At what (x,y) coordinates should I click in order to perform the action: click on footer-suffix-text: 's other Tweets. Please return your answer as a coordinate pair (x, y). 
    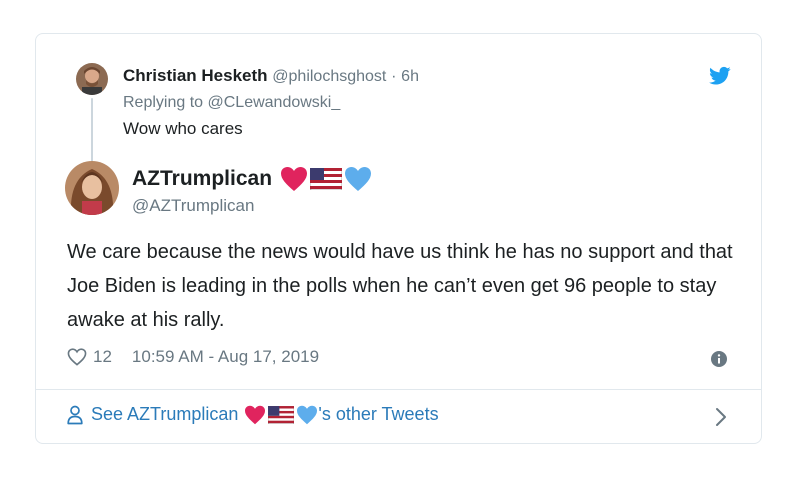
    Looking at the image, I should click on (378, 414).